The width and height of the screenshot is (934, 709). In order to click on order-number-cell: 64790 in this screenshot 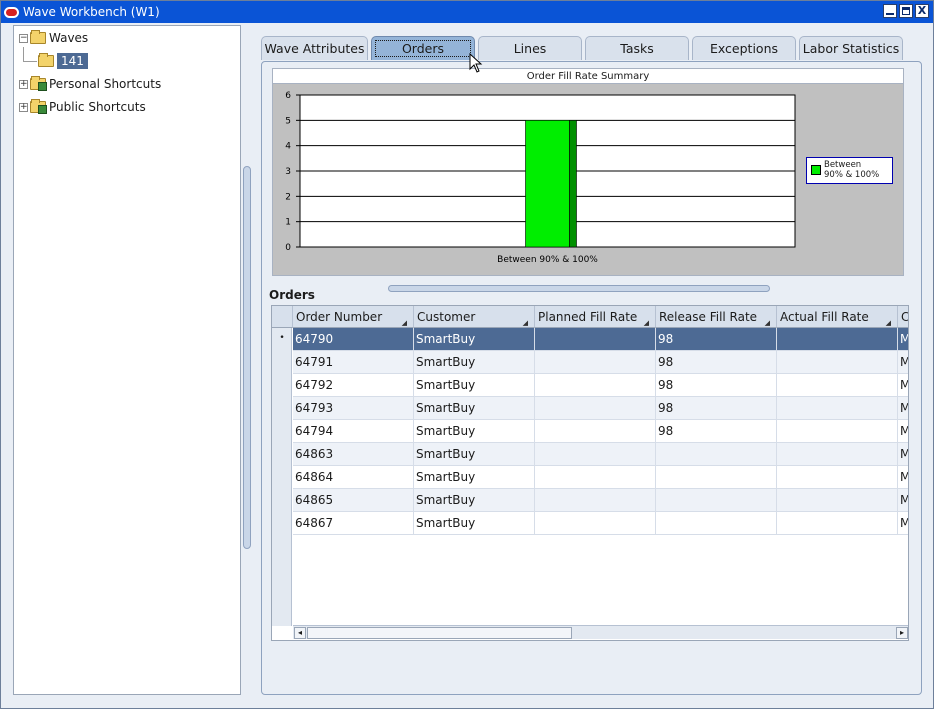, I will do `click(353, 339)`.